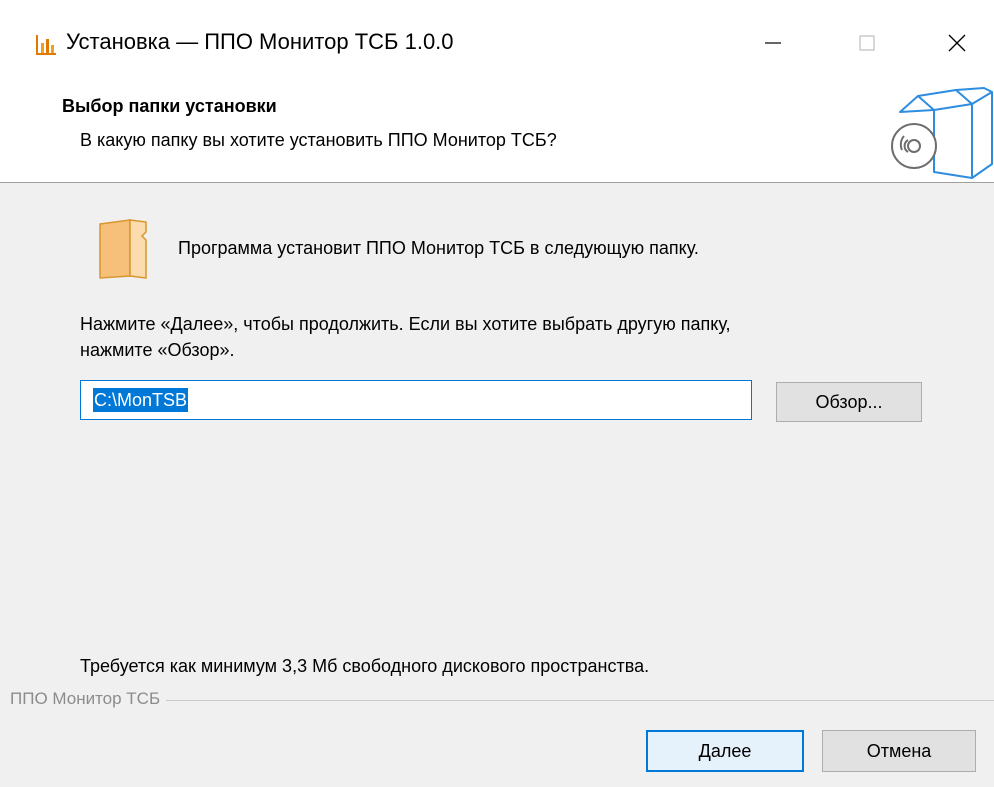  Describe the element at coordinates (899, 751) in the screenshot. I see `cancel-button: Отмена` at that location.